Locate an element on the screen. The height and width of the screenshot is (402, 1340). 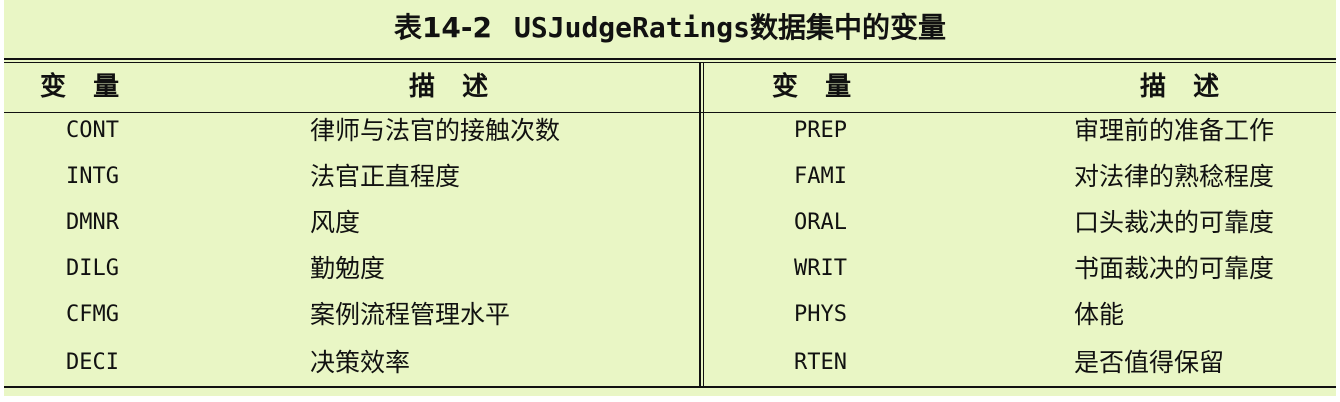
column-divider-inner is located at coordinates (703, 224).